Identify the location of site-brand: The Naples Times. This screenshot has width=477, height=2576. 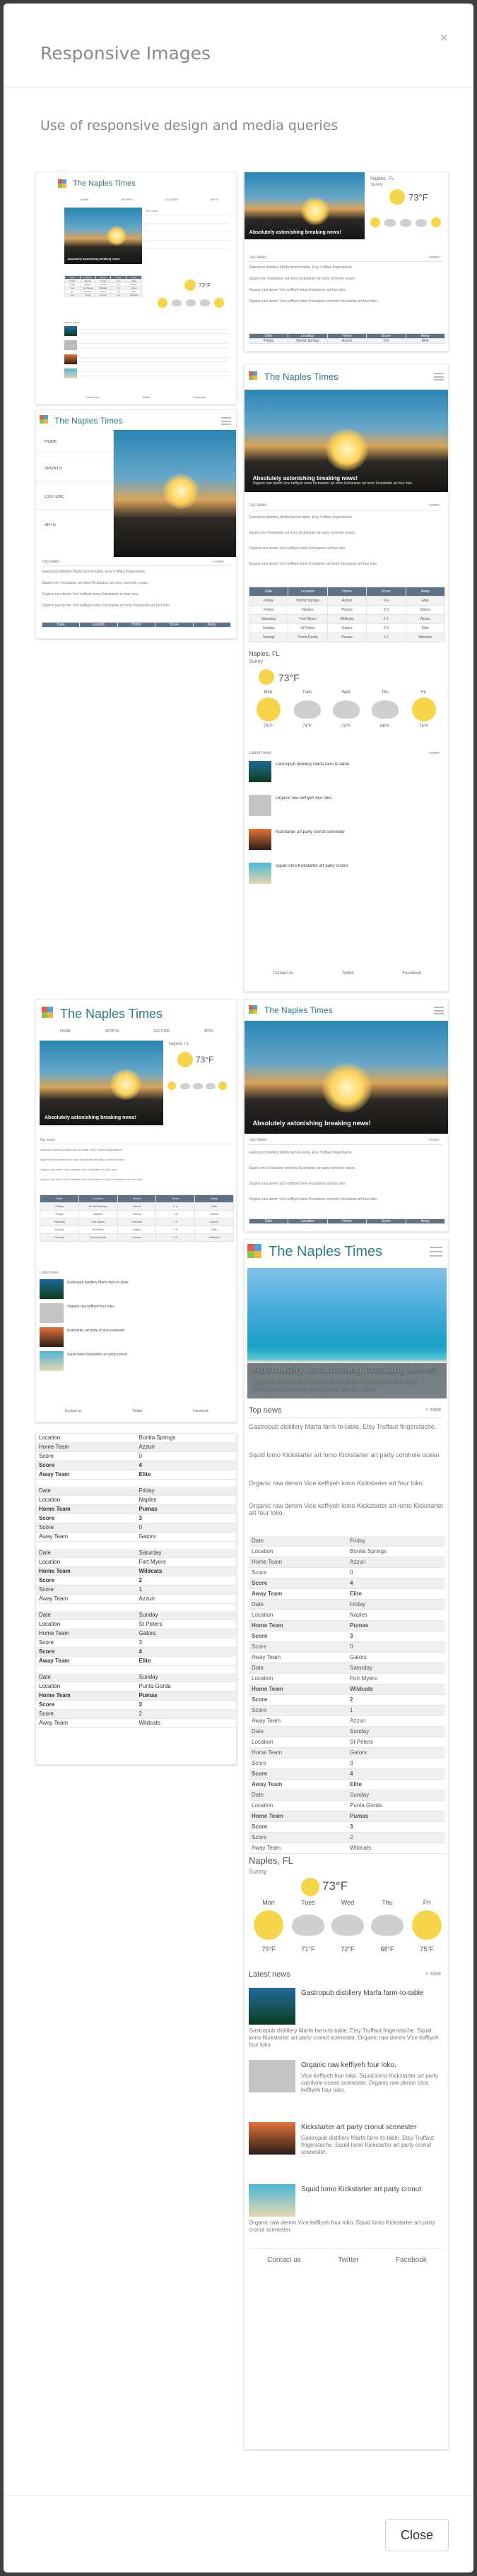
(104, 183).